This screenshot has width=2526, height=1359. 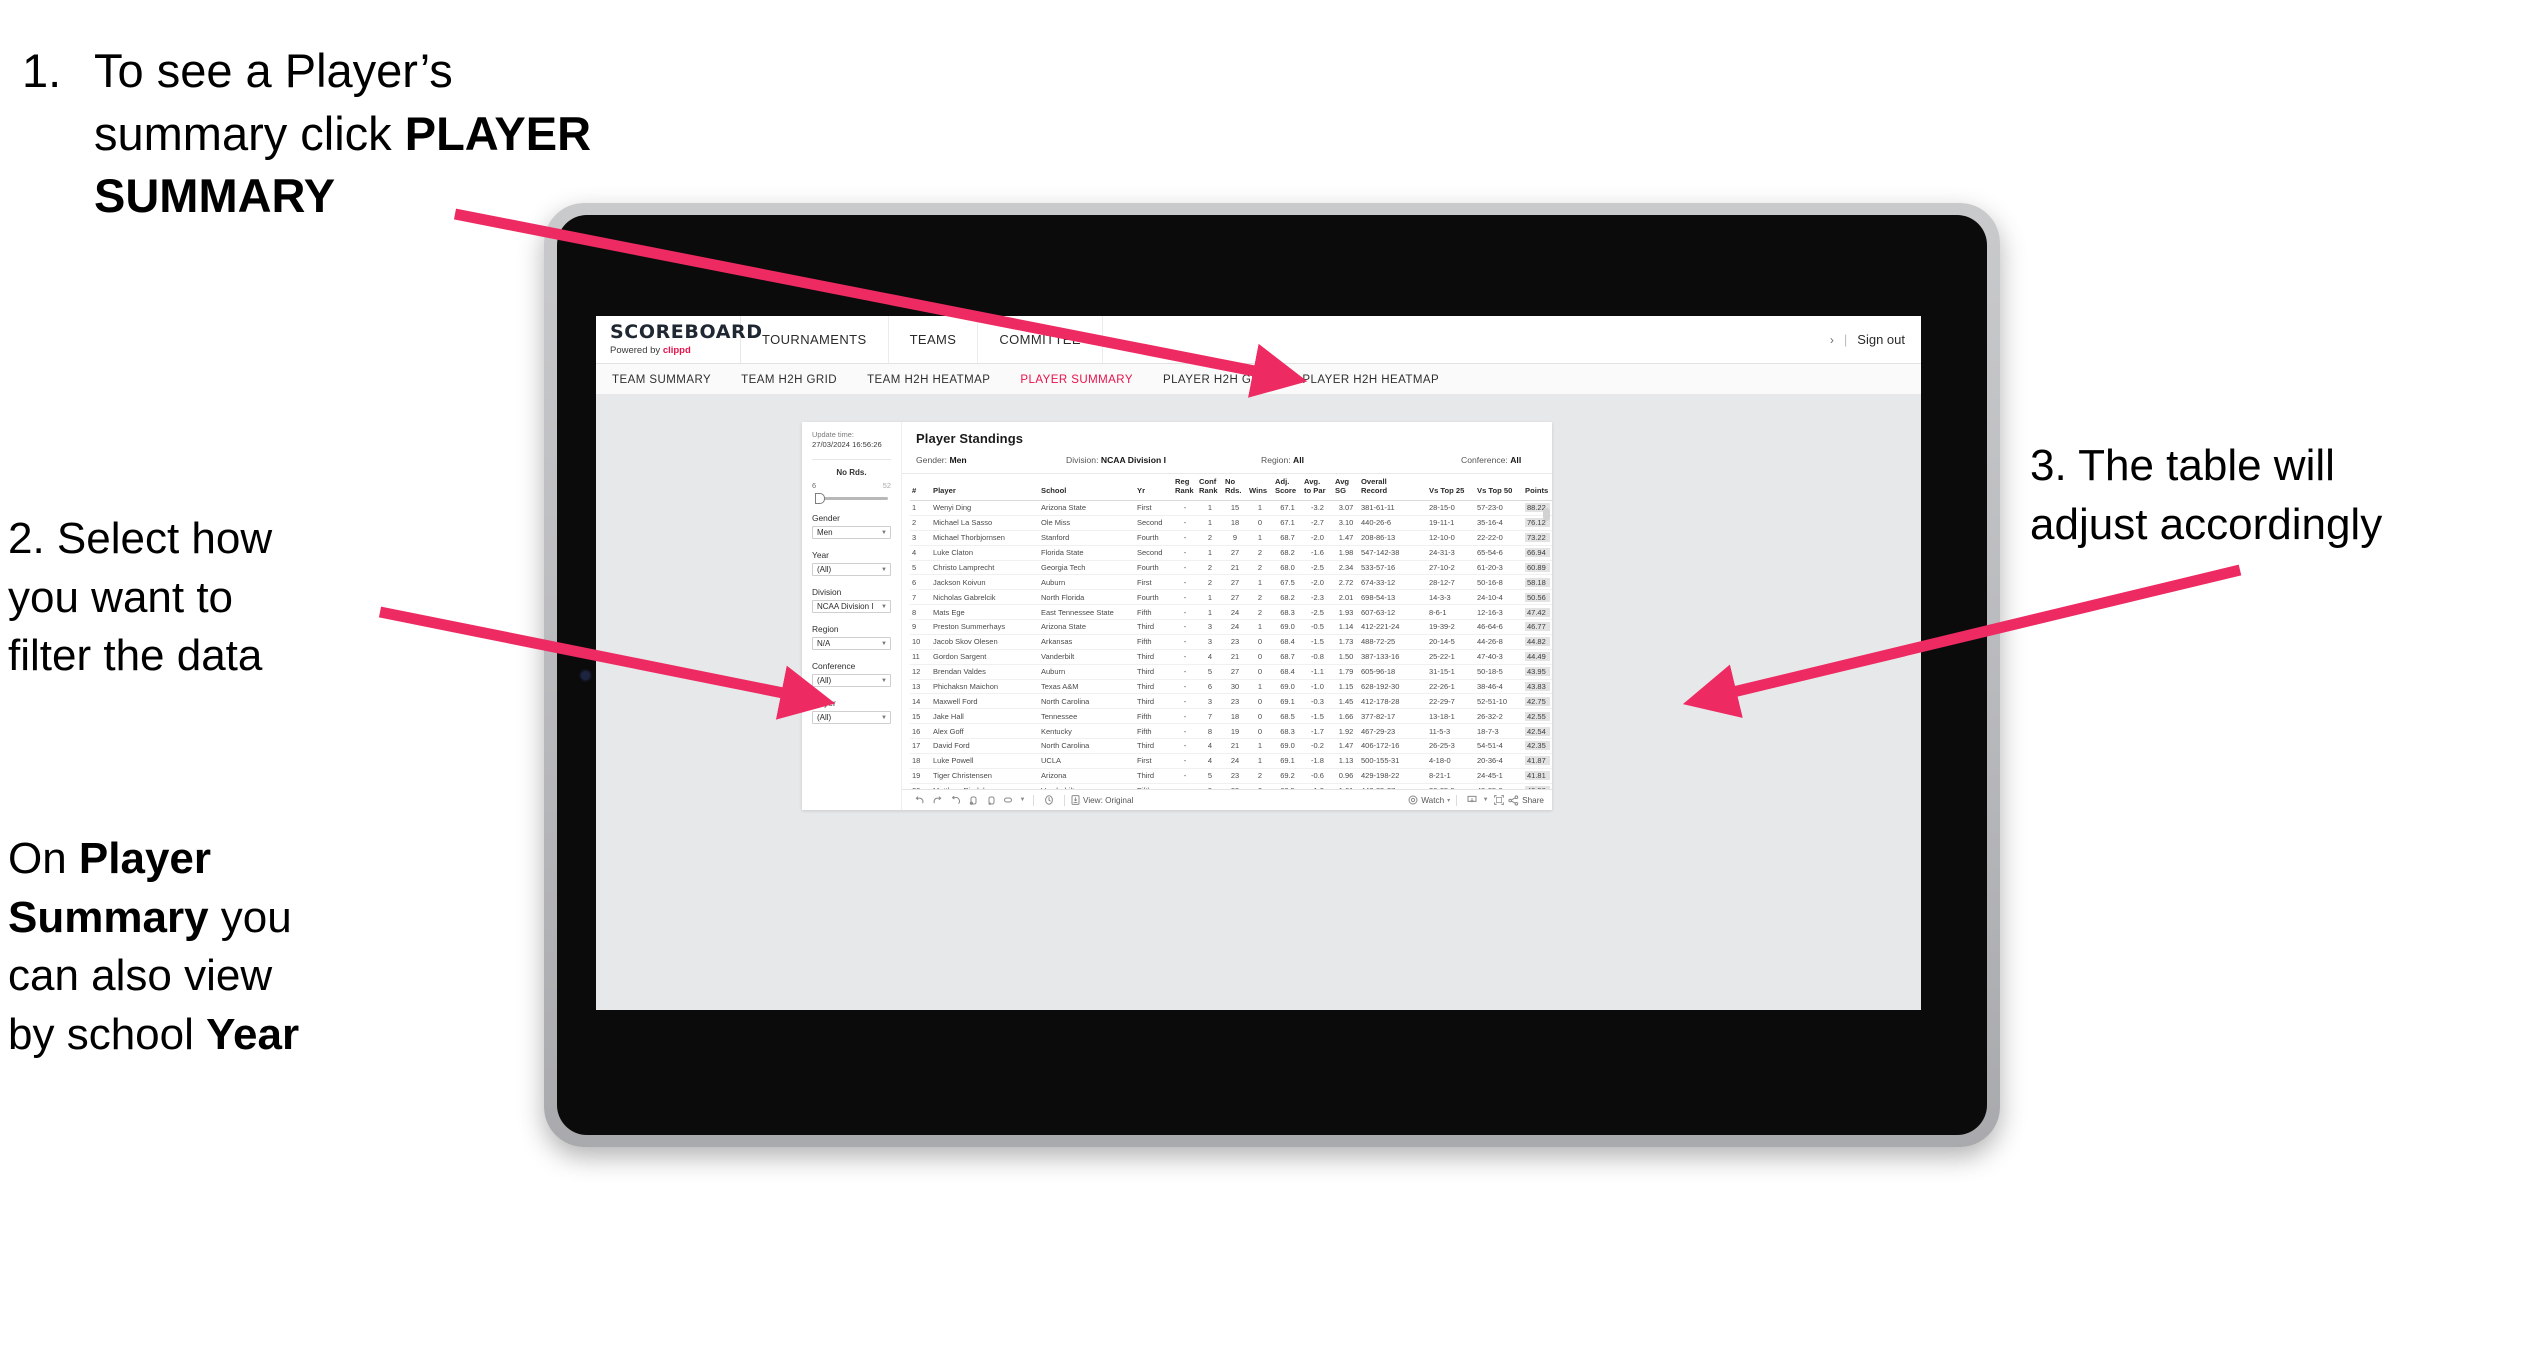 I want to click on col-yr: Yr, so click(x=1154, y=487).